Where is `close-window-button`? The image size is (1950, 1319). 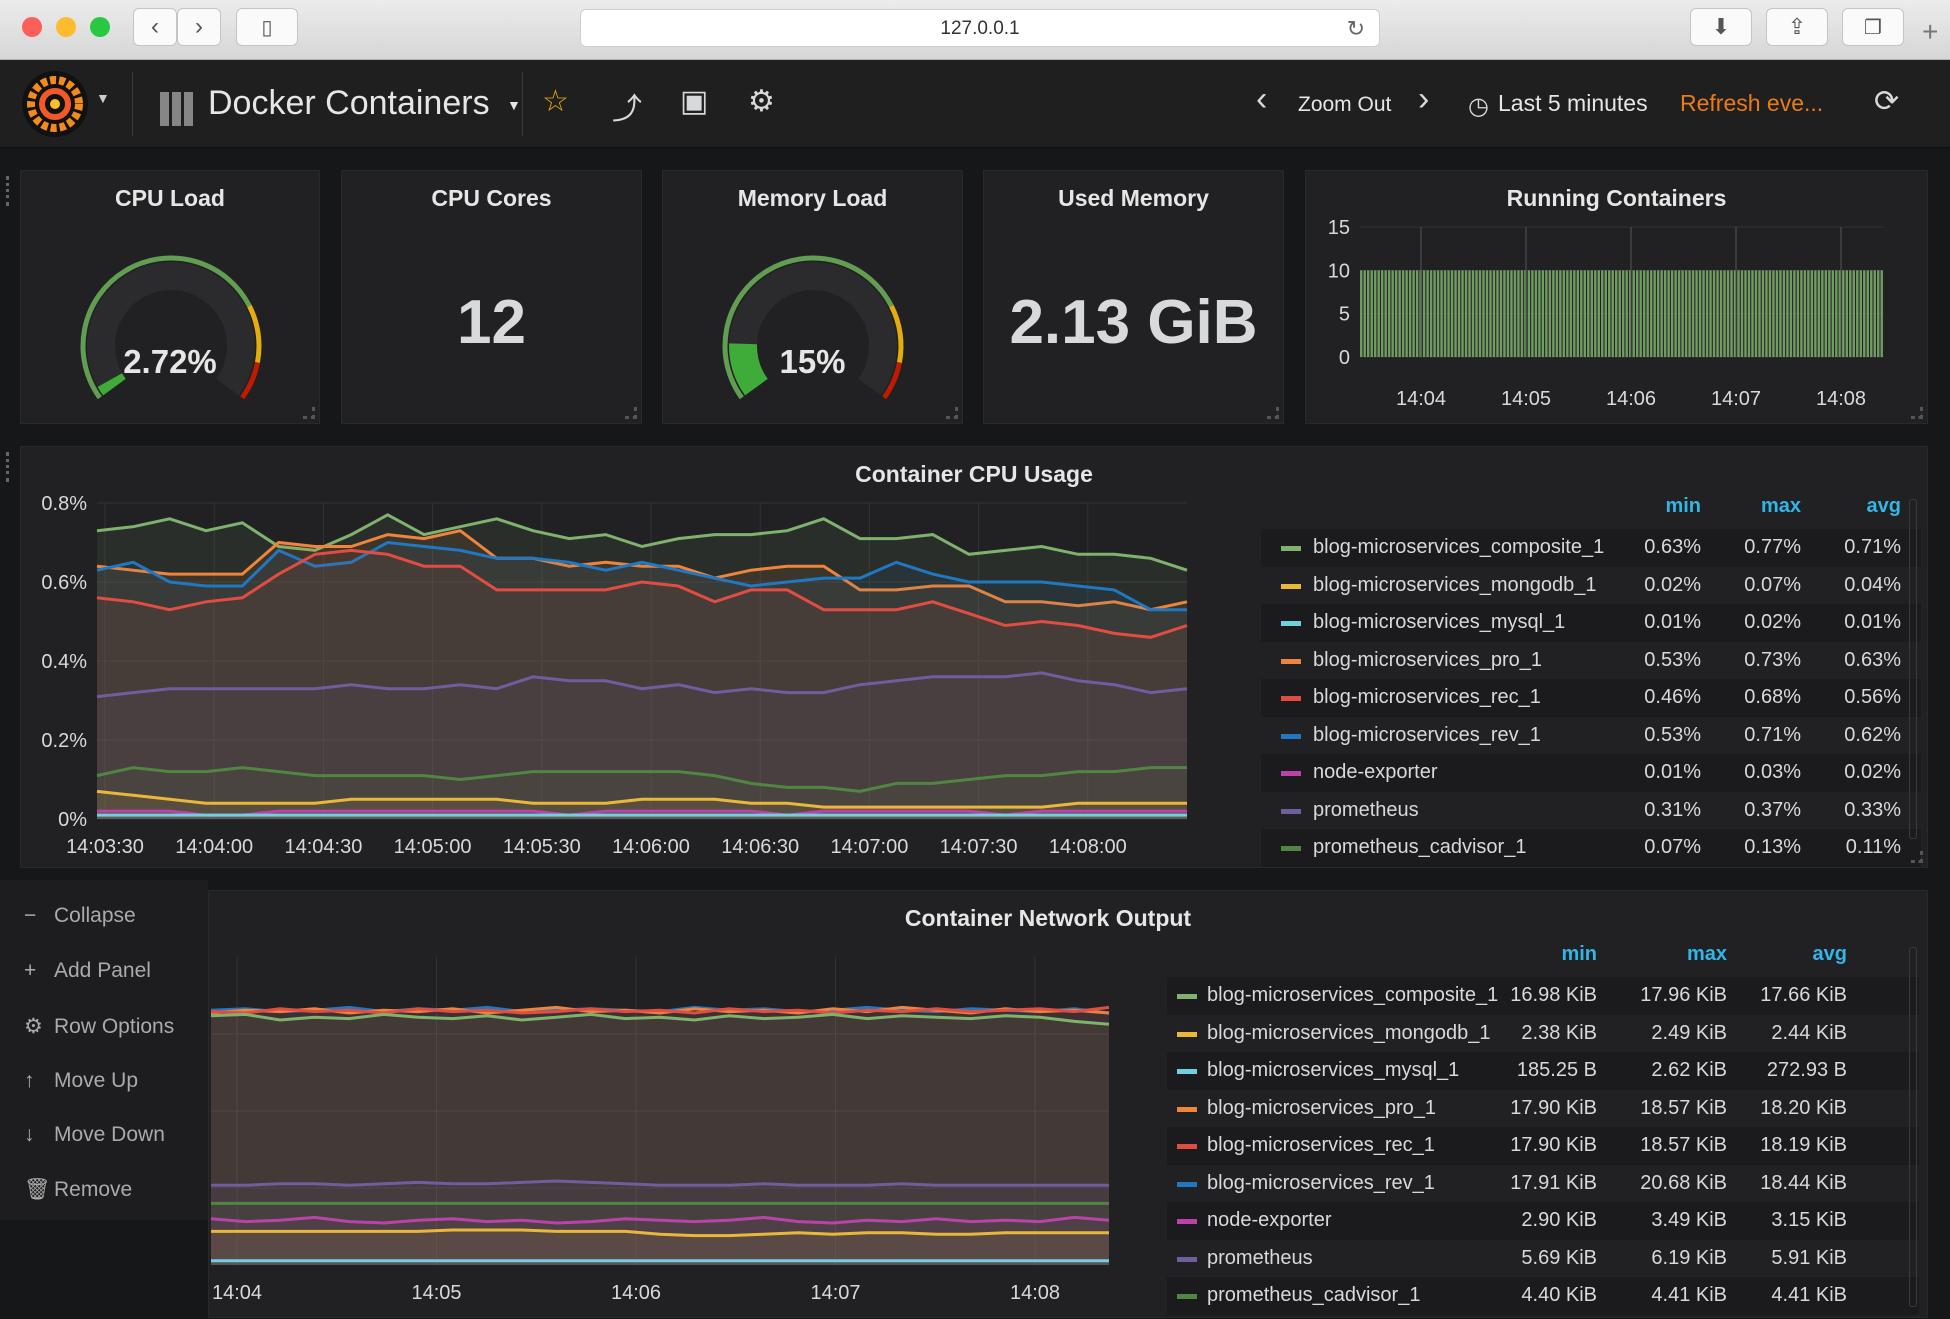
close-window-button is located at coordinates (32, 27).